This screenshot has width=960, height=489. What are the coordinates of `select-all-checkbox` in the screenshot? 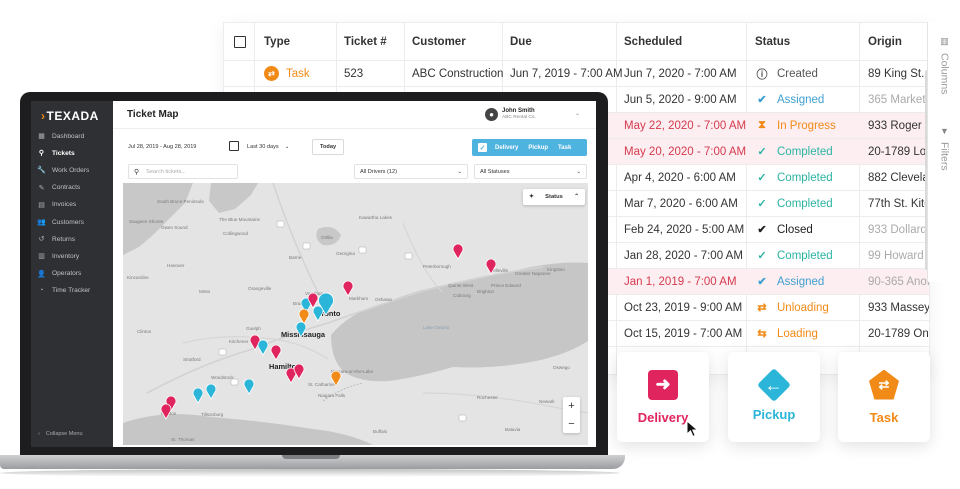 It's located at (242, 41).